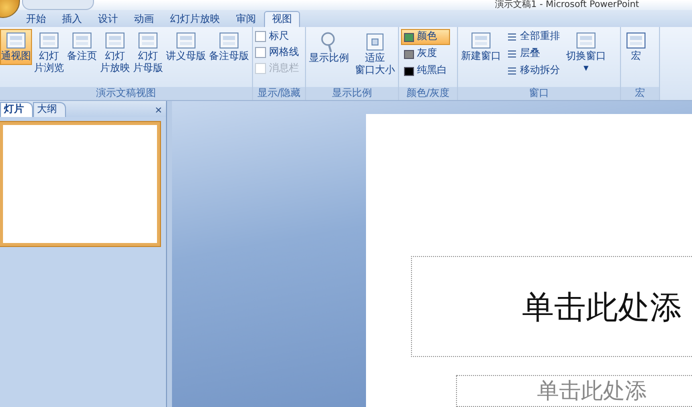 This screenshot has width=692, height=407. Describe the element at coordinates (533, 37) in the screenshot. I see `window-command: 全部重排` at that location.